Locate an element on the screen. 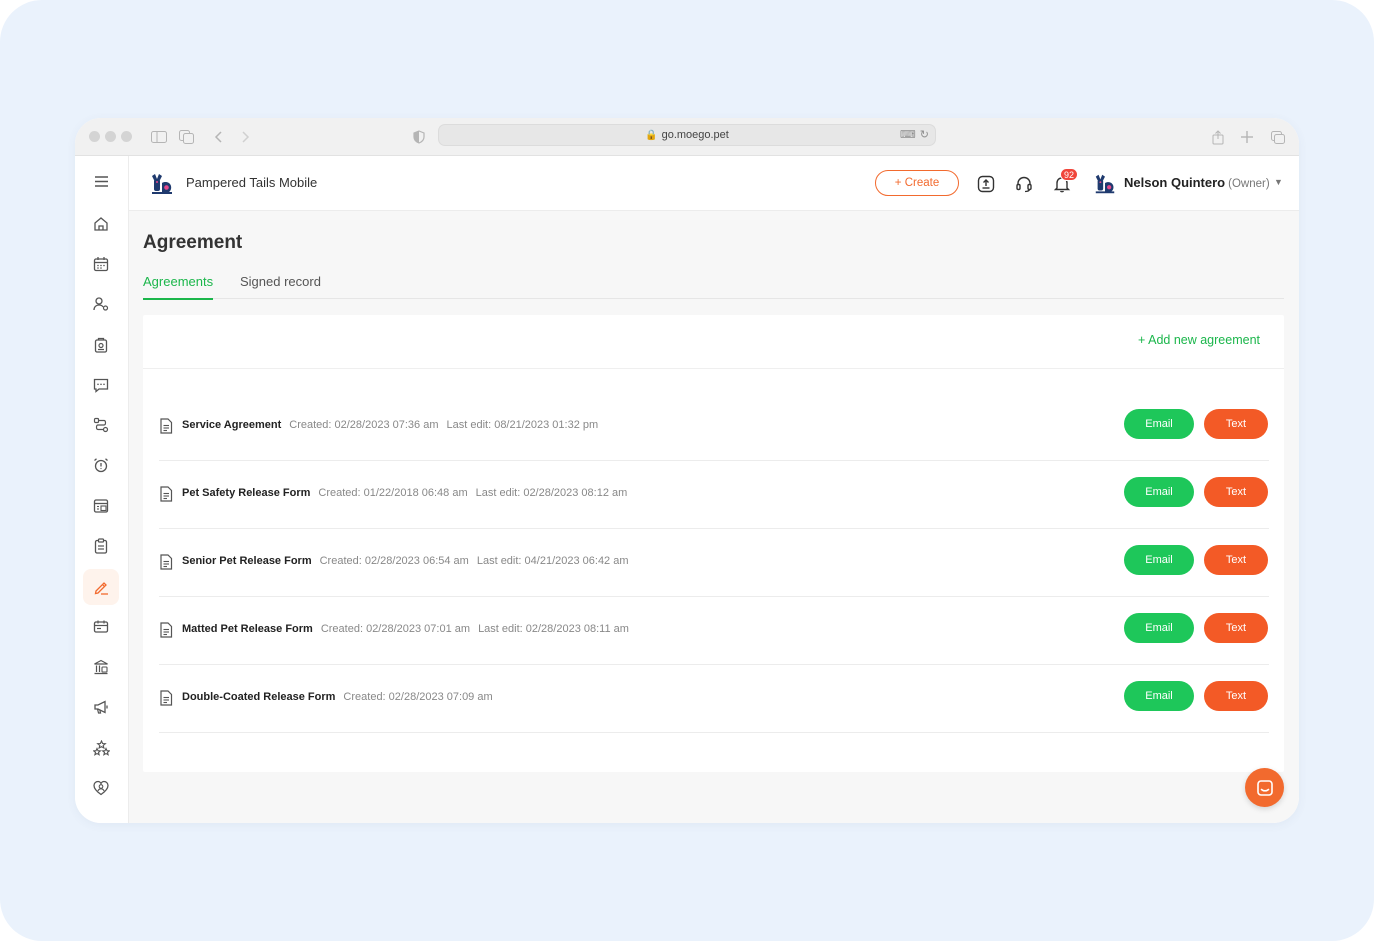 The width and height of the screenshot is (1374, 941). forward-icon is located at coordinates (246, 137).